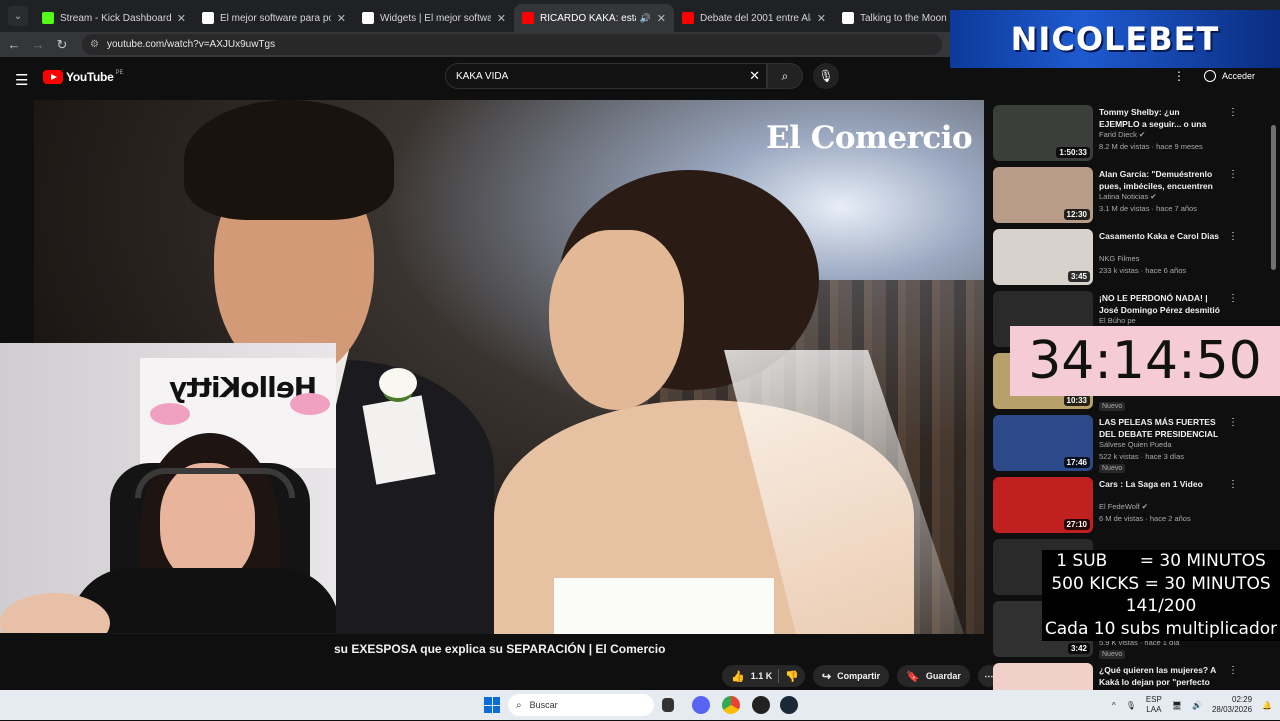 The image size is (1280, 721). I want to click on pink-bow-left, so click(170, 414).